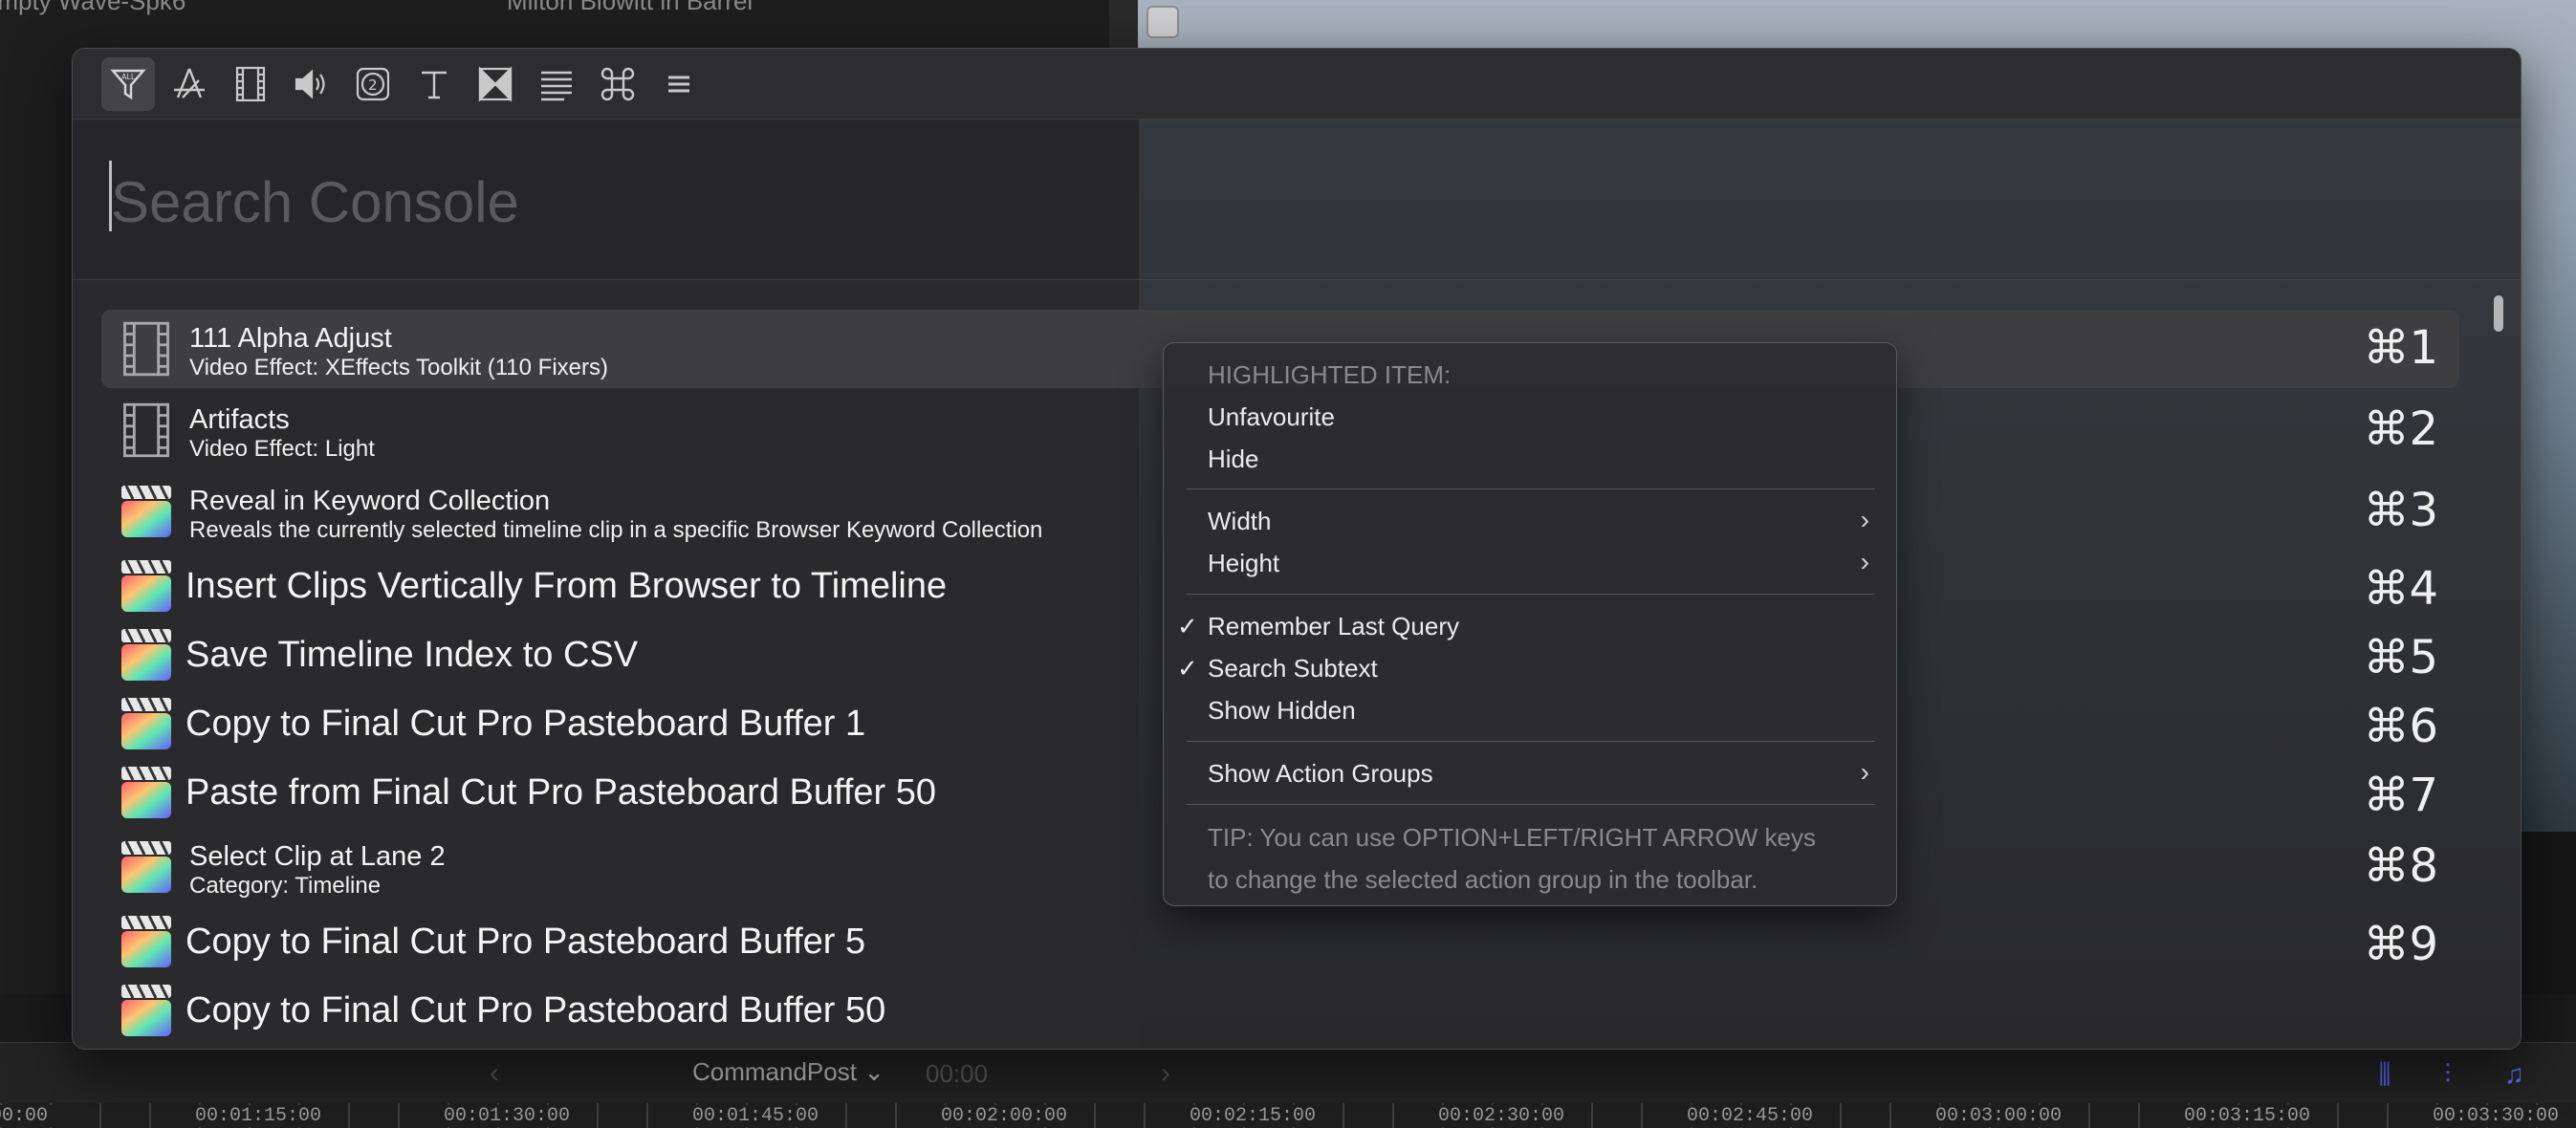 Image resolution: width=2576 pixels, height=1128 pixels. What do you see at coordinates (494, 1074) in the screenshot?
I see `chevron-left-icon: ‹` at bounding box center [494, 1074].